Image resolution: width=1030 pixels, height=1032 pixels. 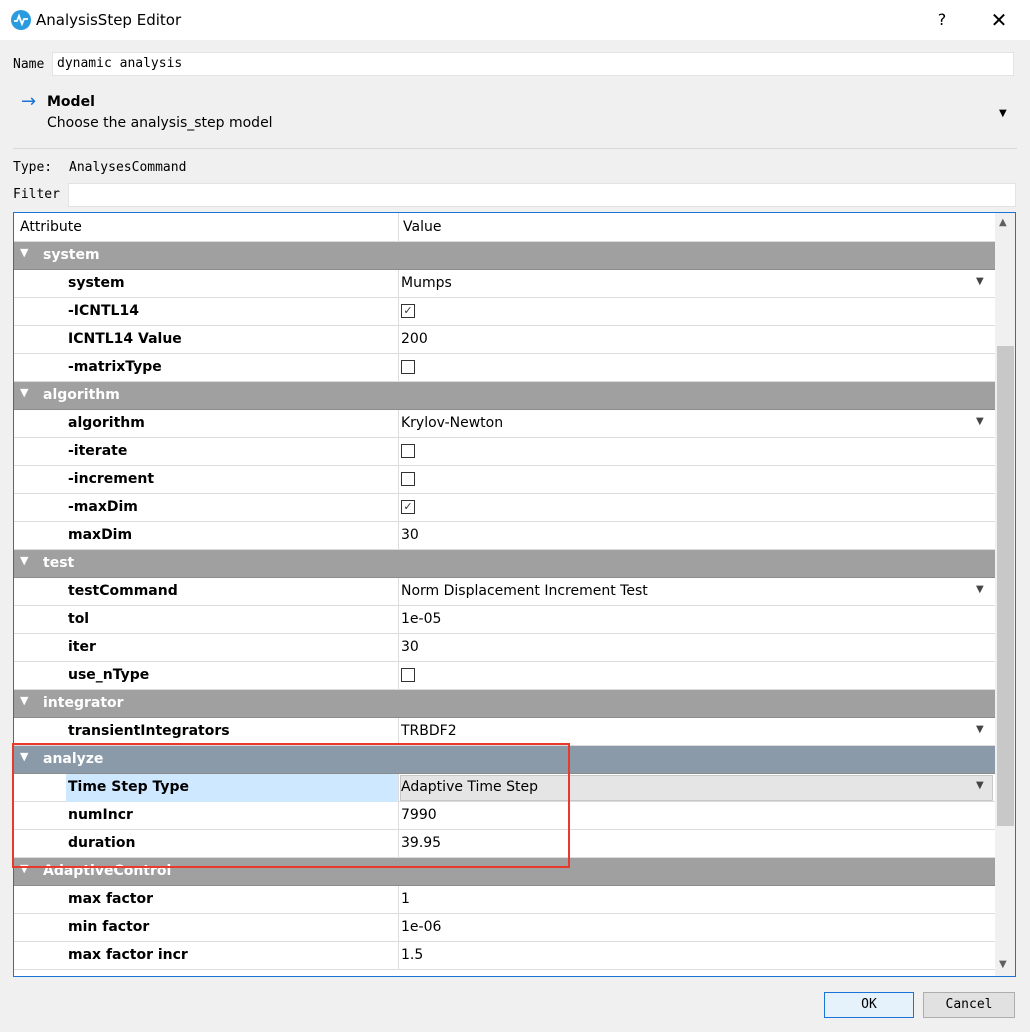 What do you see at coordinates (100, 535) in the screenshot?
I see `attribute-name: maxDim` at bounding box center [100, 535].